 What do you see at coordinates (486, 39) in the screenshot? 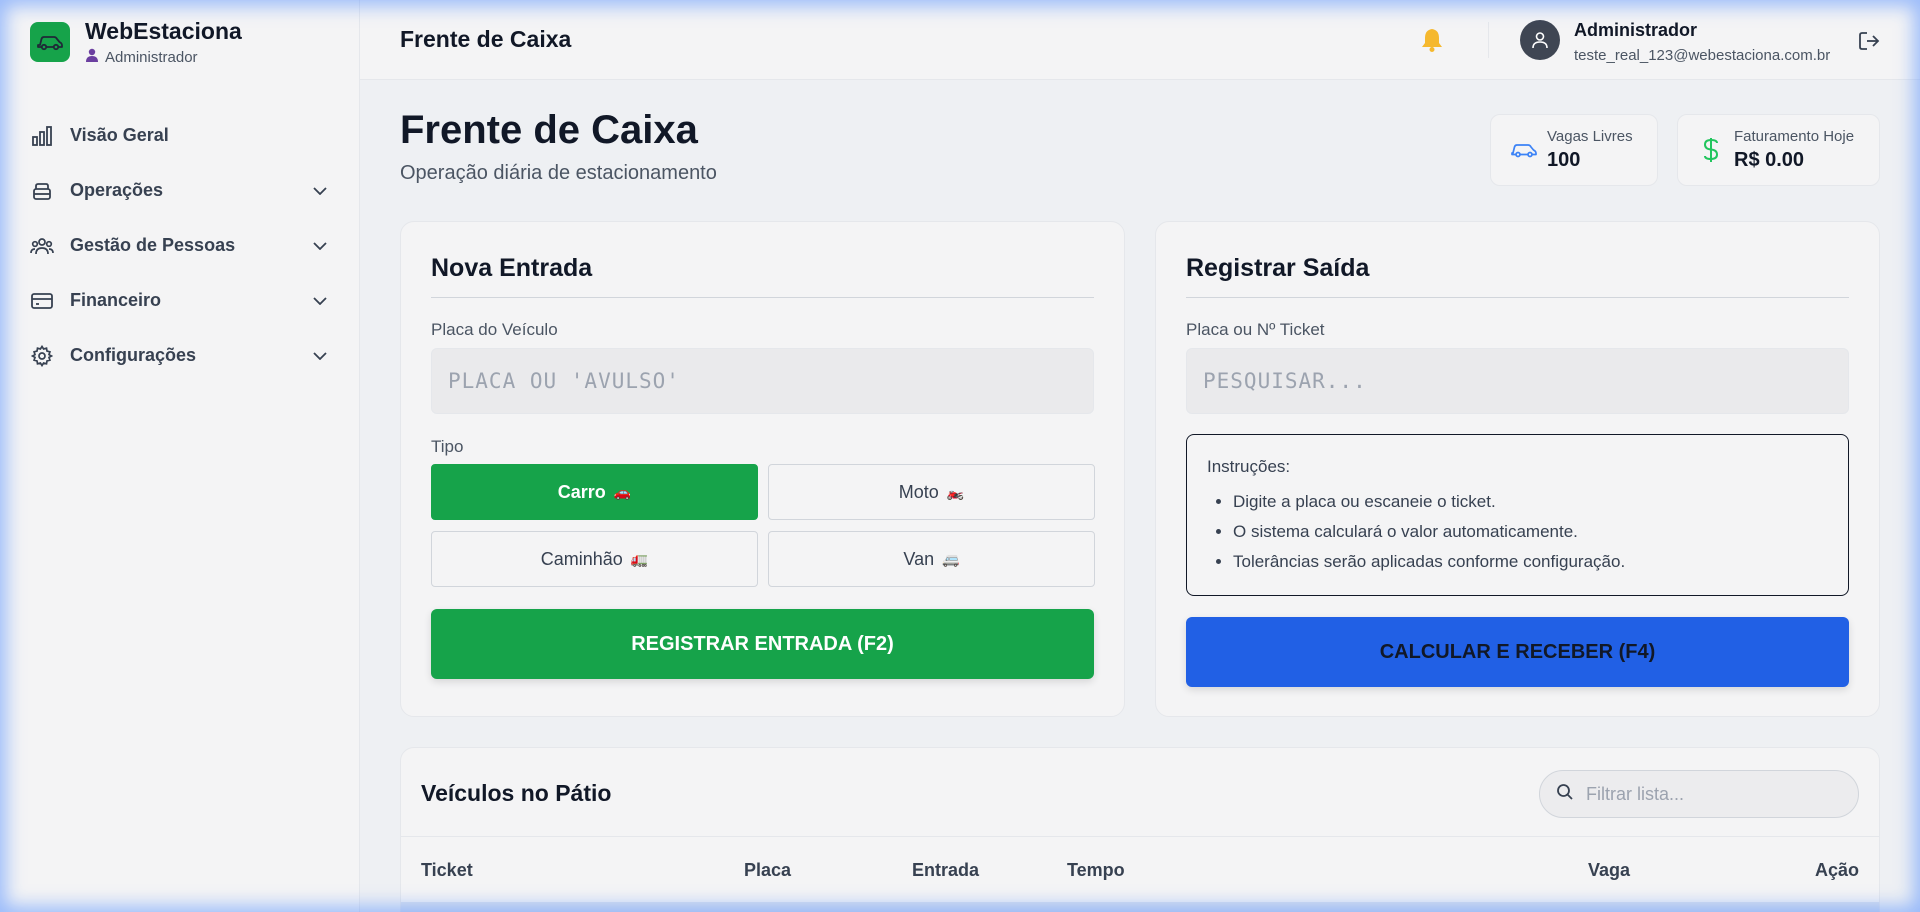
I see `header-title: Frente de Caixa` at bounding box center [486, 39].